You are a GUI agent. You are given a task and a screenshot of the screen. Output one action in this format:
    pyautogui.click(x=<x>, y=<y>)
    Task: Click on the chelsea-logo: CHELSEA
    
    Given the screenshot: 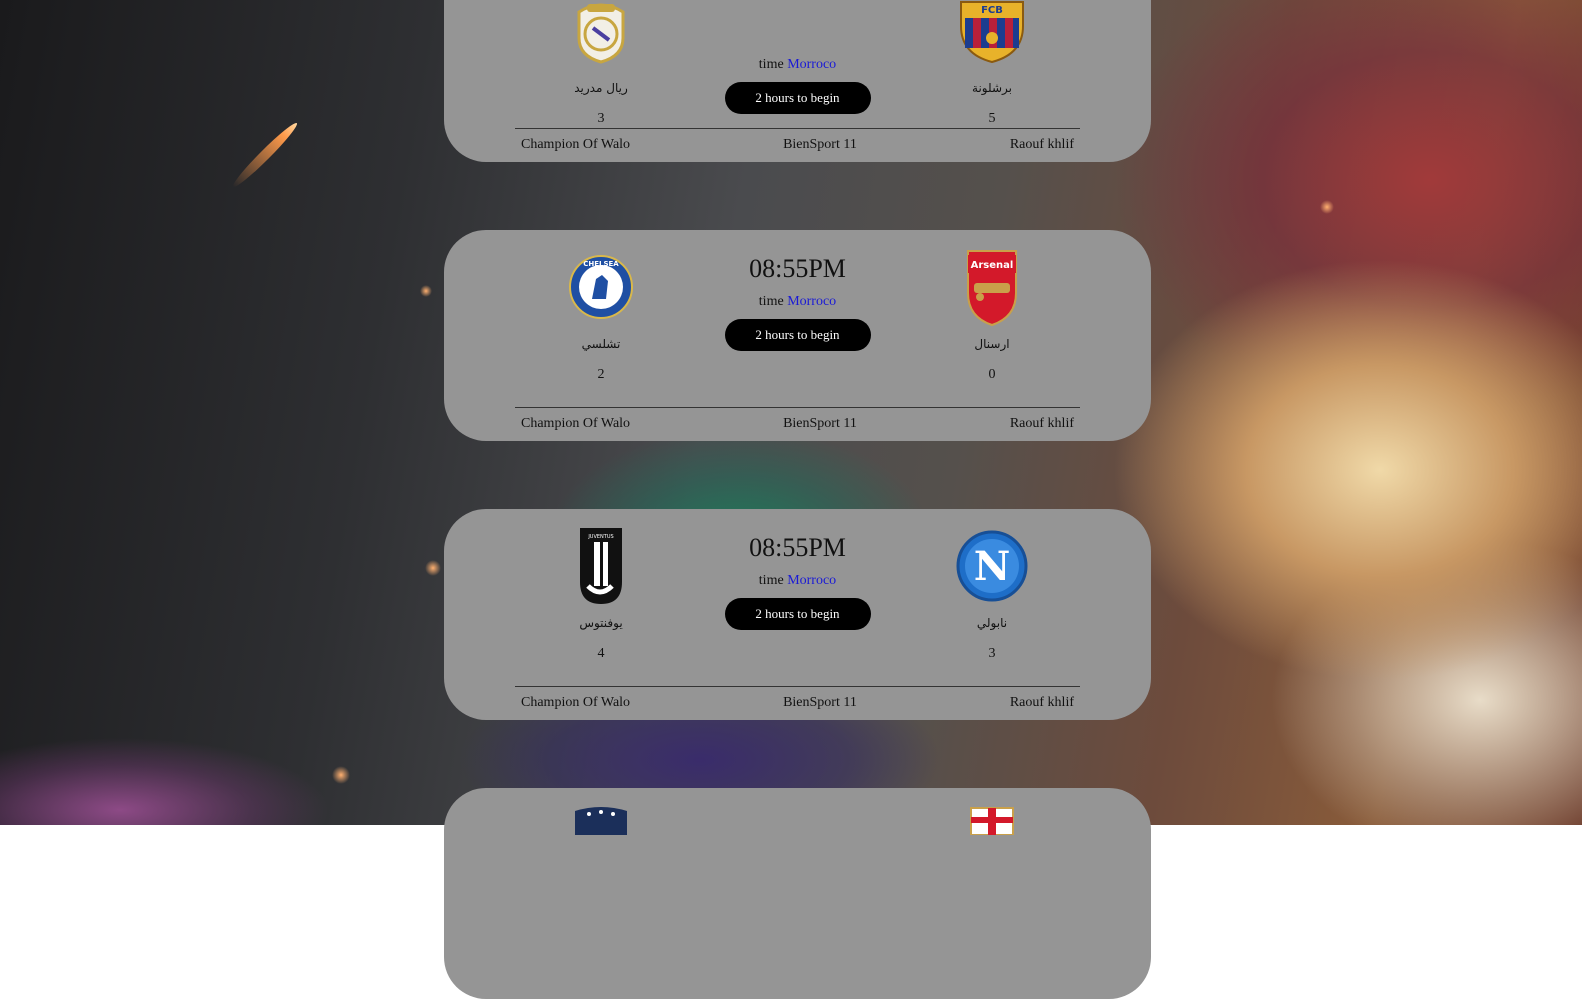 What is the action you would take?
    pyautogui.click(x=601, y=287)
    